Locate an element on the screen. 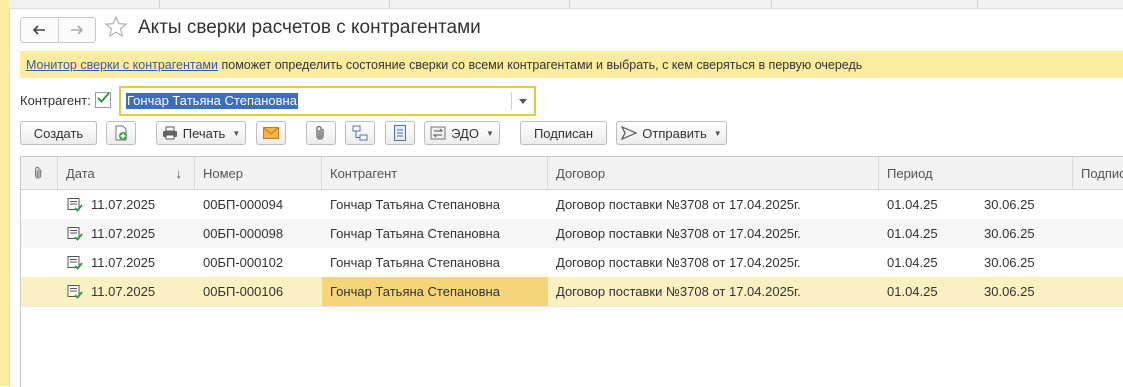 The width and height of the screenshot is (1123, 387). cell-number: 00БП-000102 is located at coordinates (243, 262).